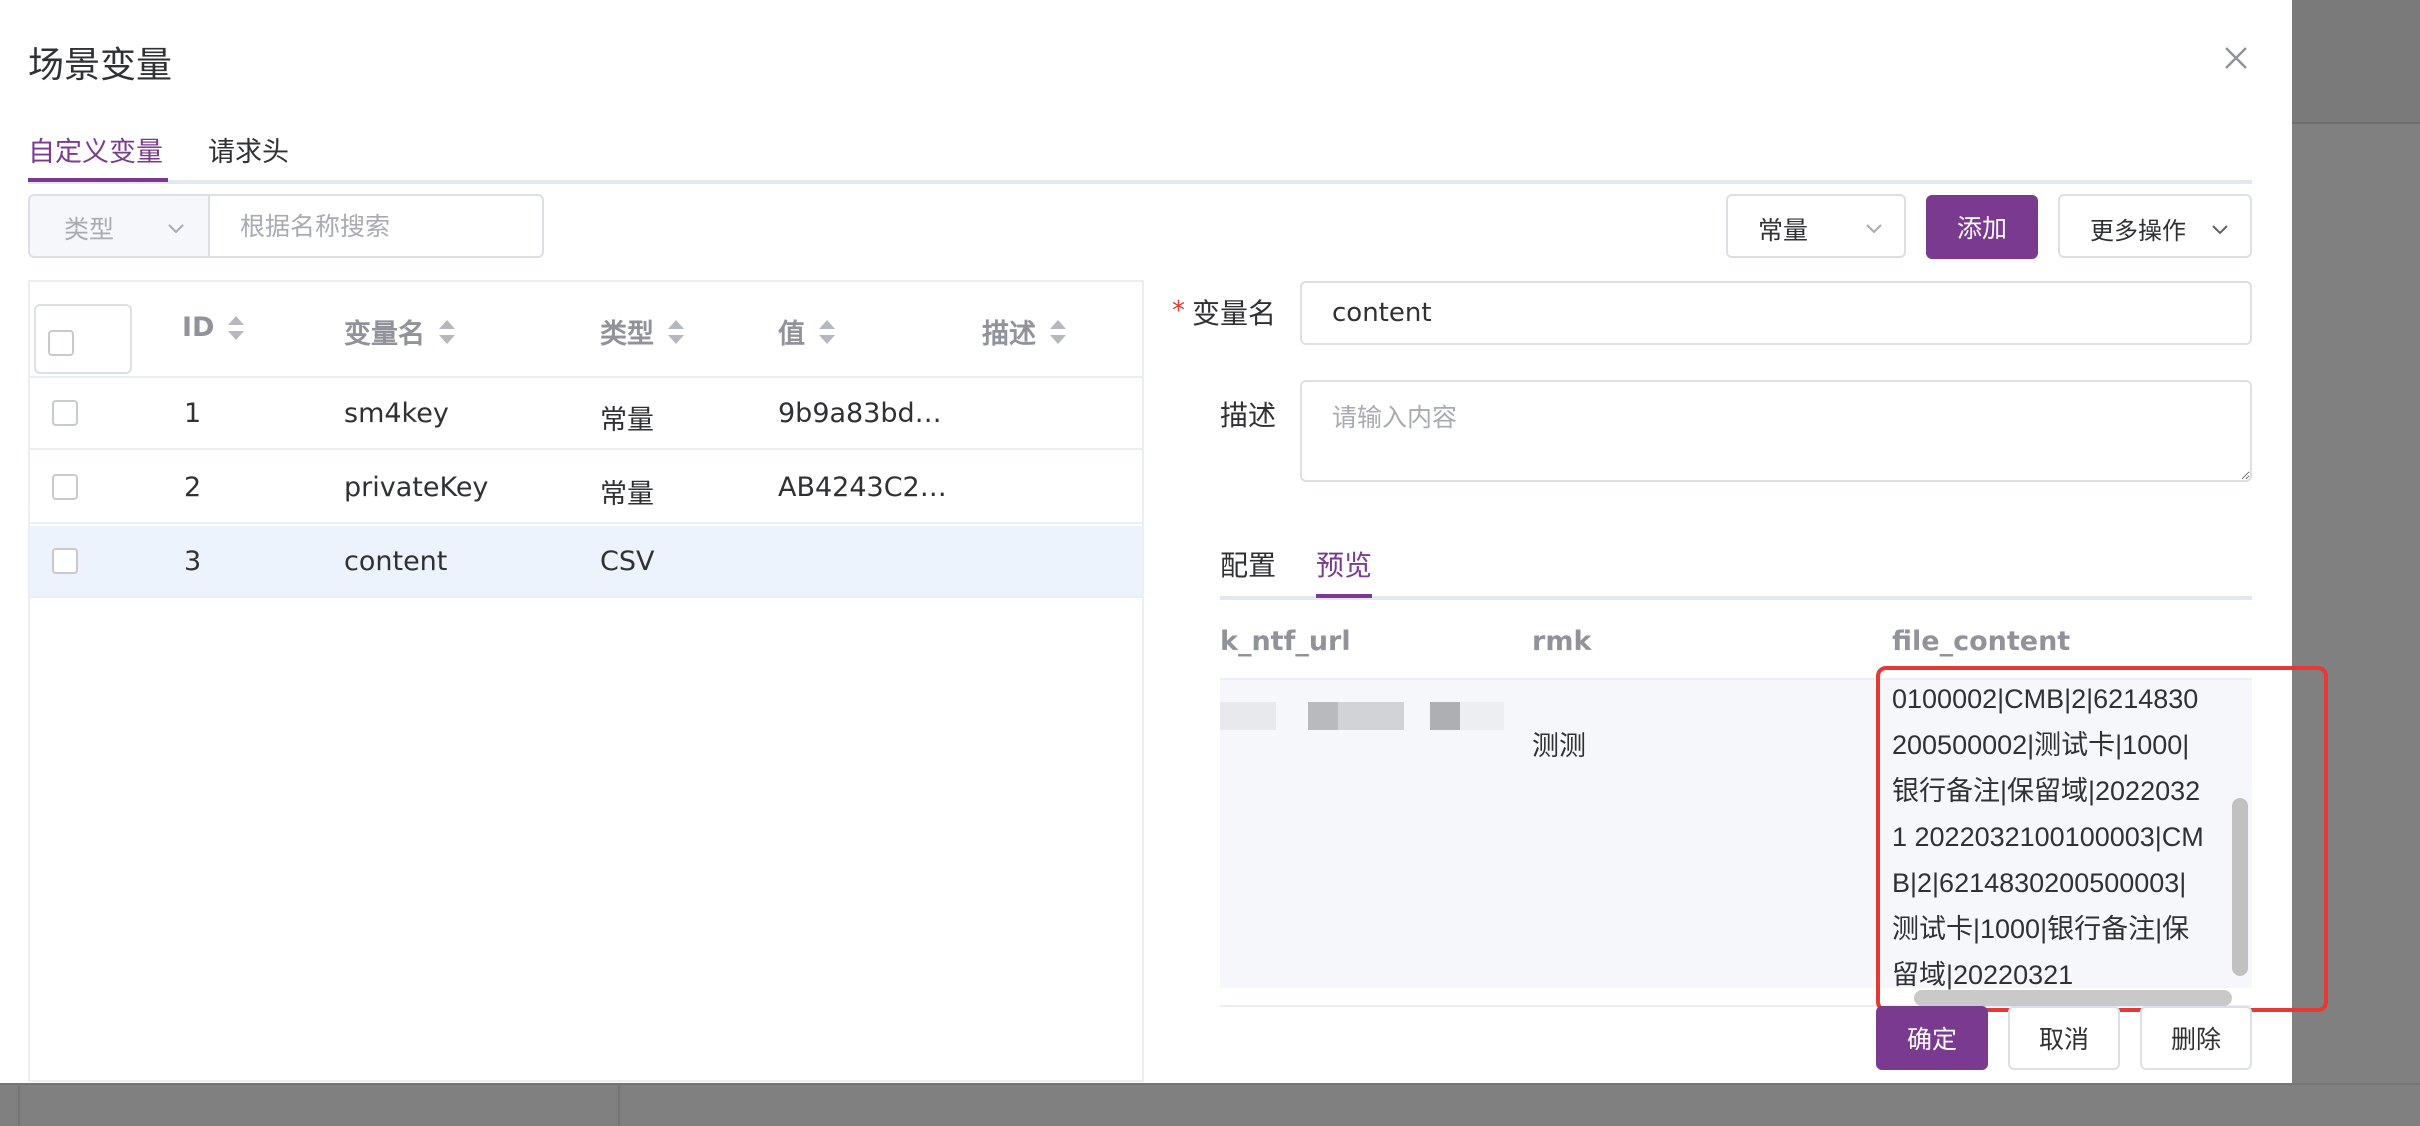 The height and width of the screenshot is (1126, 2420). What do you see at coordinates (95, 149) in the screenshot?
I see `tab-custom-variables: 自定义变量` at bounding box center [95, 149].